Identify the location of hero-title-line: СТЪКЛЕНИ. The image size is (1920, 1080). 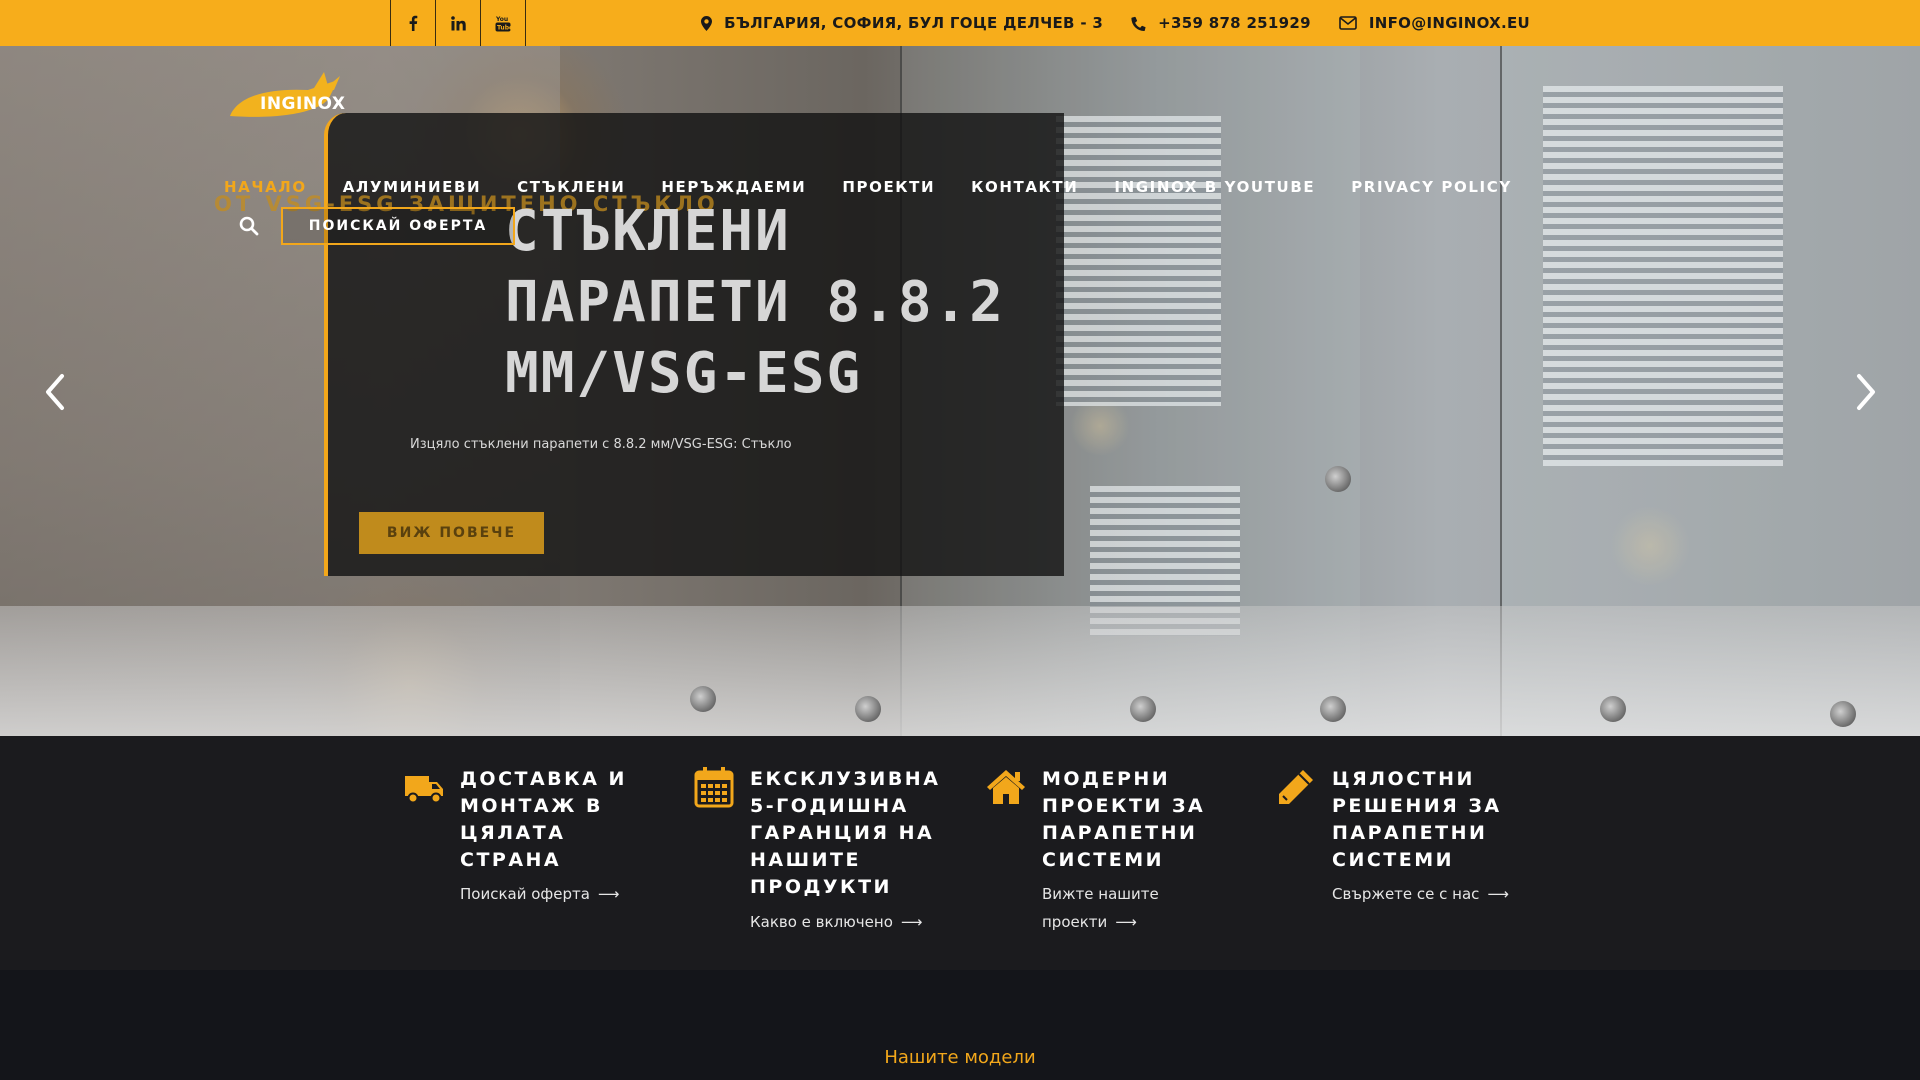
(648, 231).